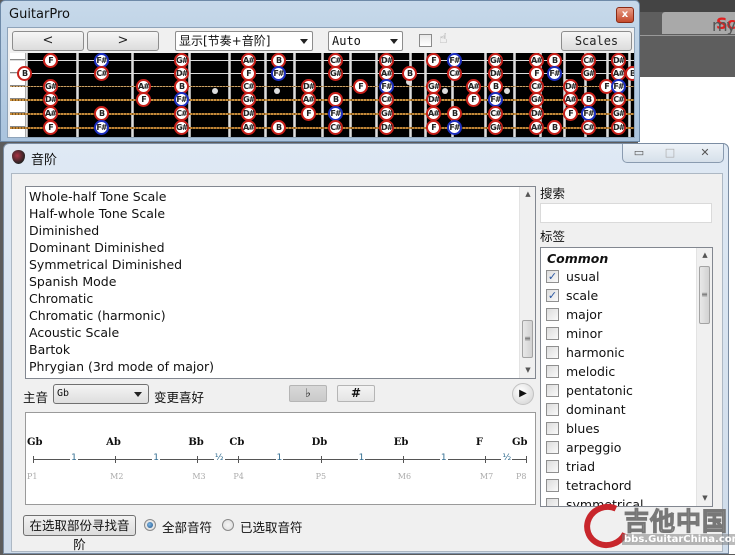  I want to click on prev-button: <, so click(48, 41).